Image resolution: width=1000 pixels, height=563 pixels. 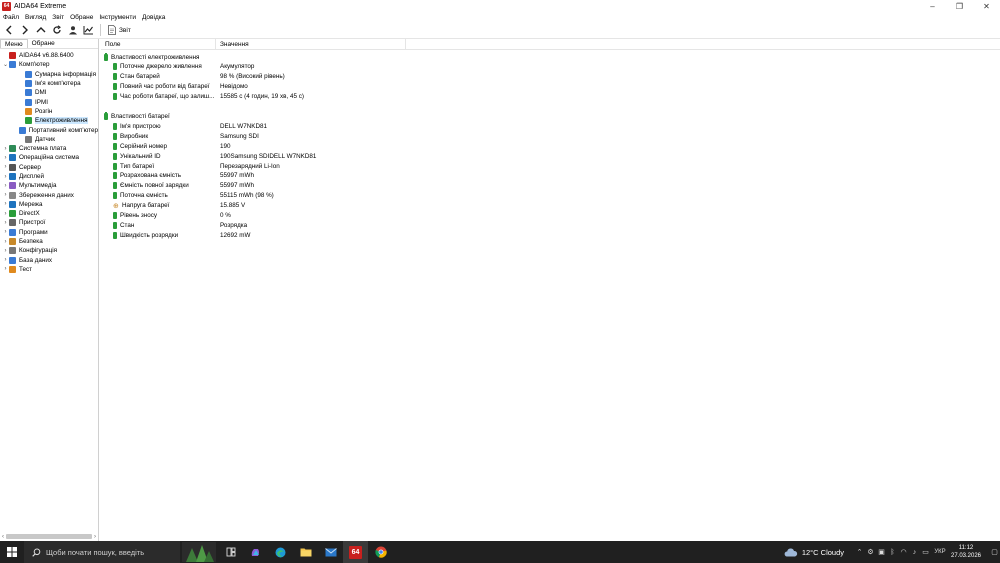 I want to click on tree-item: › Мережа, so click(x=49, y=204).